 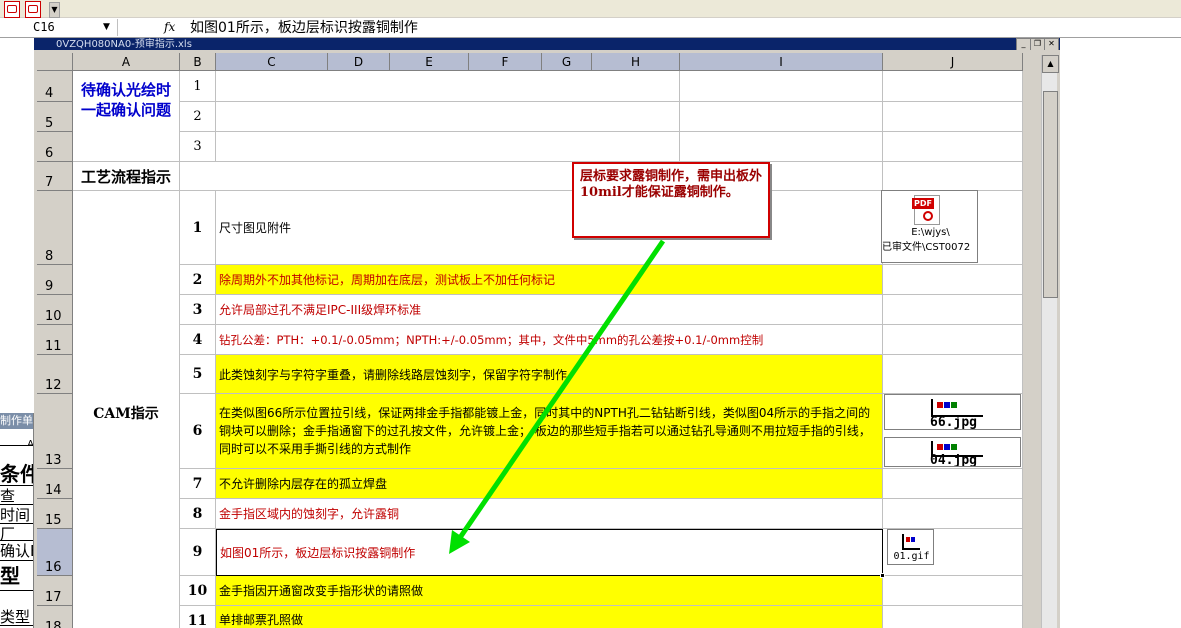 I want to click on arrow-shaft, so click(x=560, y=391).